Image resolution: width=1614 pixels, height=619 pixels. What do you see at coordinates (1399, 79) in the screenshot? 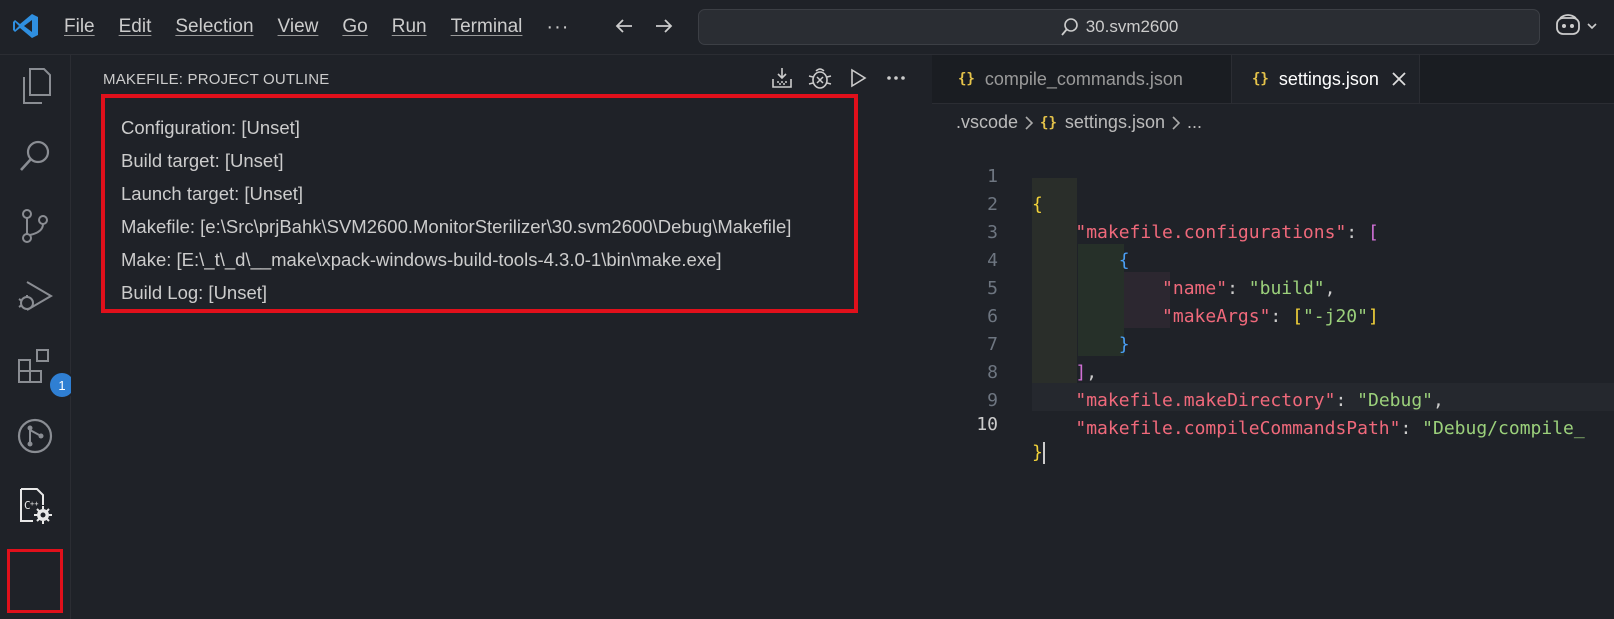
I see `close-icon` at bounding box center [1399, 79].